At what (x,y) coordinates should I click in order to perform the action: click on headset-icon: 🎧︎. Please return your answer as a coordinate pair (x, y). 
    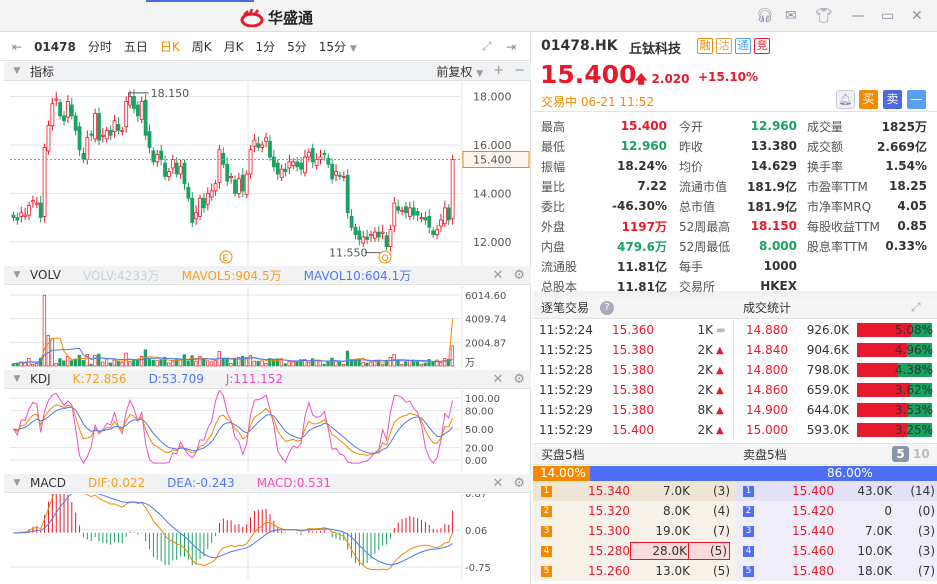
    Looking at the image, I should click on (765, 16).